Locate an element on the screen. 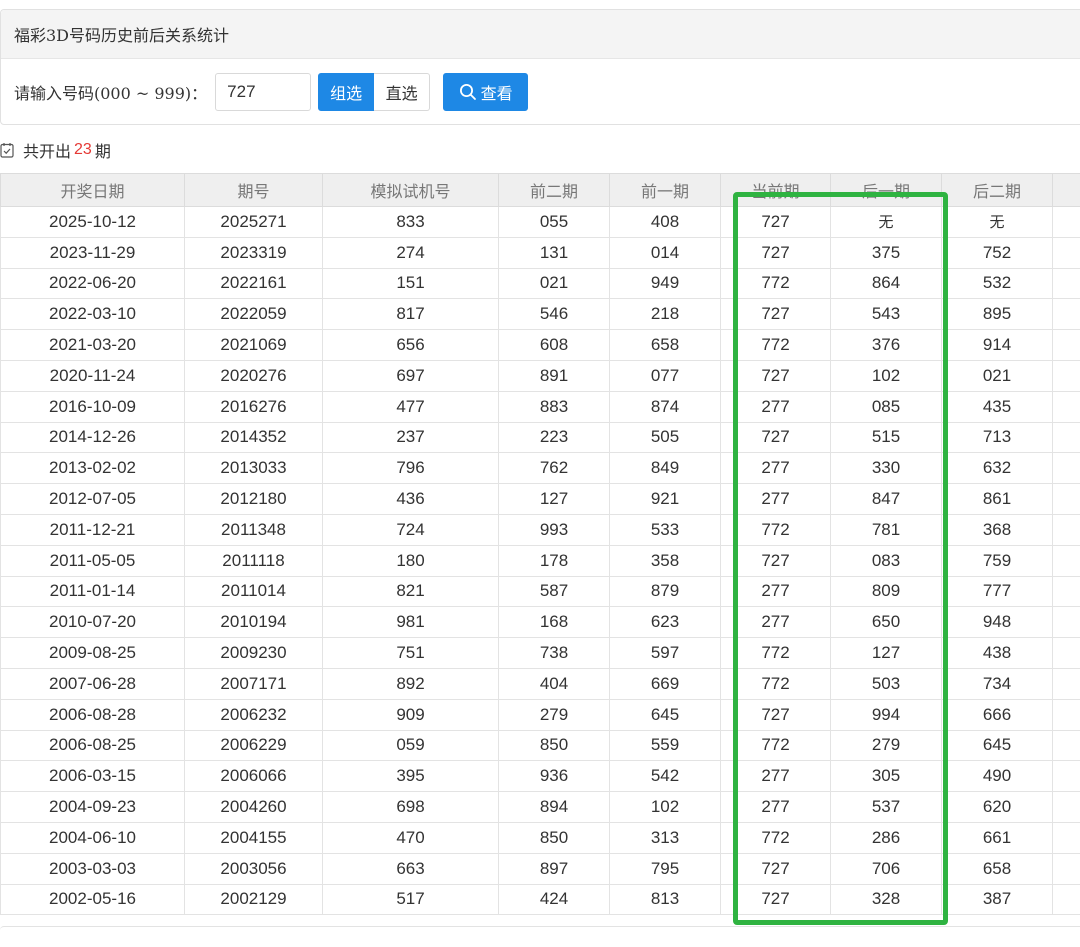 This screenshot has height=947, width=1080. cell-prev-one: 358 is located at coordinates (665, 560).